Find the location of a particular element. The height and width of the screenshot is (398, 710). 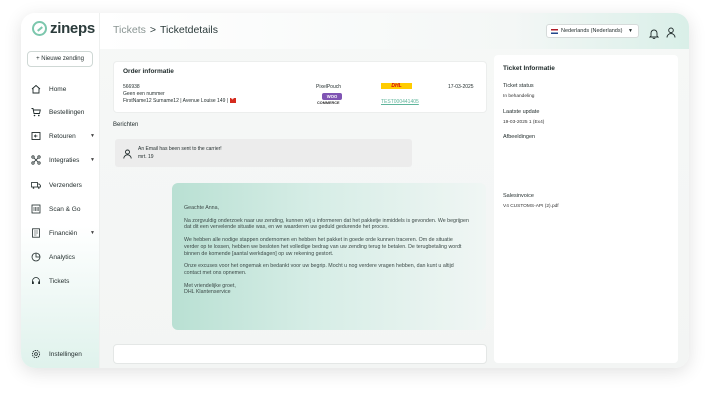

sidebar-item-instellingen: Instellingen is located at coordinates (63, 354).